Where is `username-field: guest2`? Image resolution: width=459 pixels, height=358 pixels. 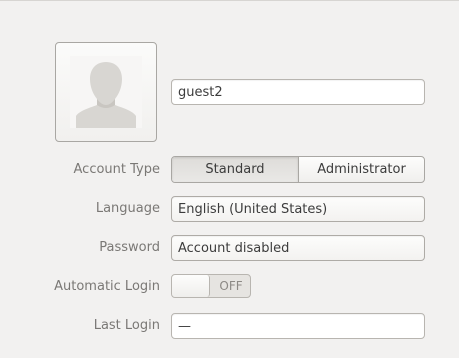
username-field: guest2 is located at coordinates (298, 92).